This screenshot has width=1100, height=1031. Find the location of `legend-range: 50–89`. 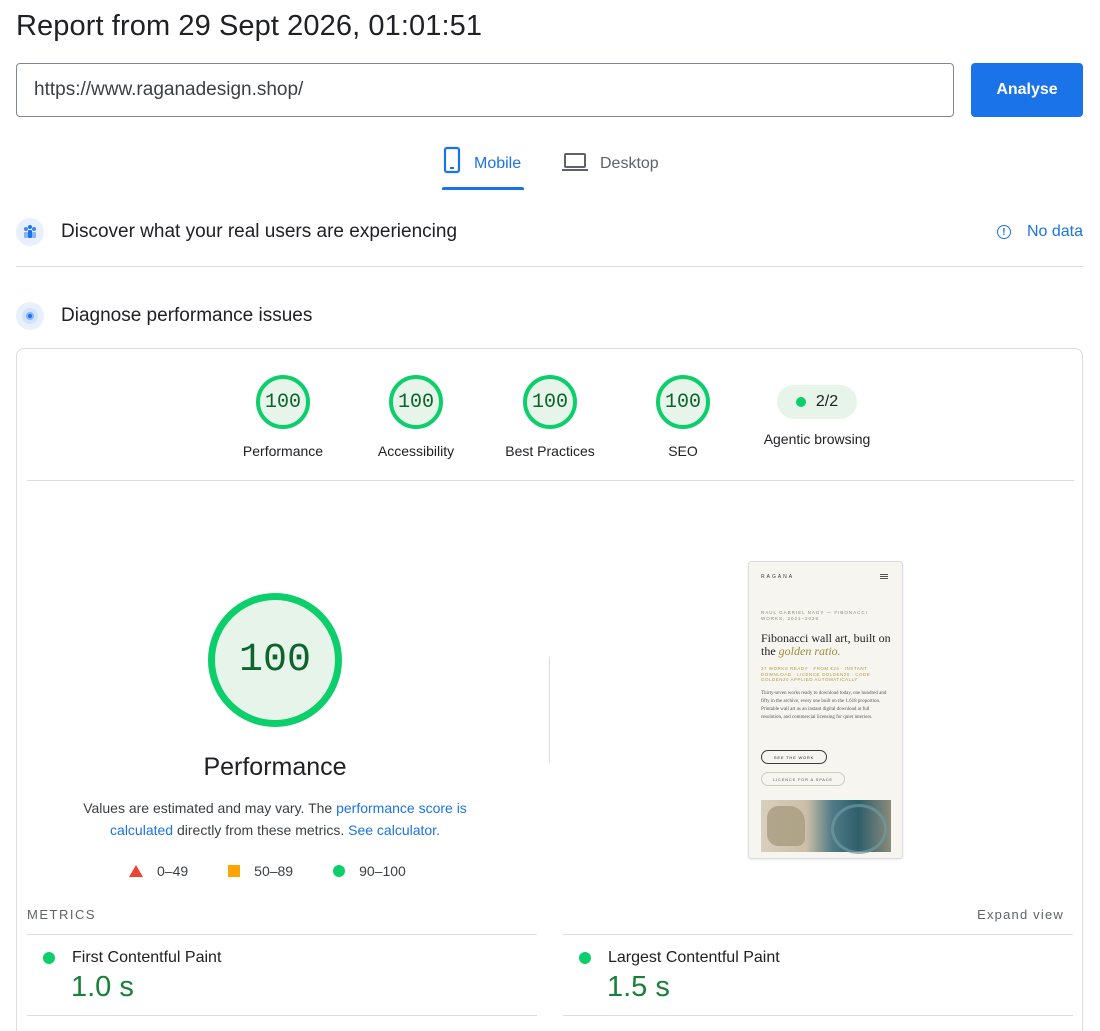

legend-range: 50–89 is located at coordinates (274, 871).